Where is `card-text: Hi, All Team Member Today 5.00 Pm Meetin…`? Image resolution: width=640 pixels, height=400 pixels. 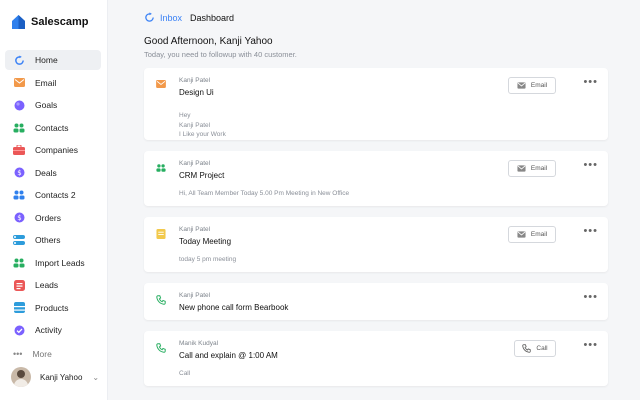
card-text: Hi, All Team Member Today 5.00 Pm Meetin… is located at coordinates (264, 193).